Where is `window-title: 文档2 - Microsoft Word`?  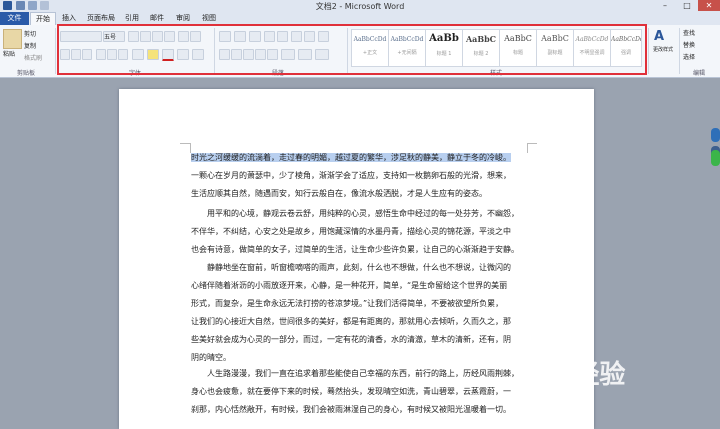
window-title: 文档2 - Microsoft Word is located at coordinates (360, 6).